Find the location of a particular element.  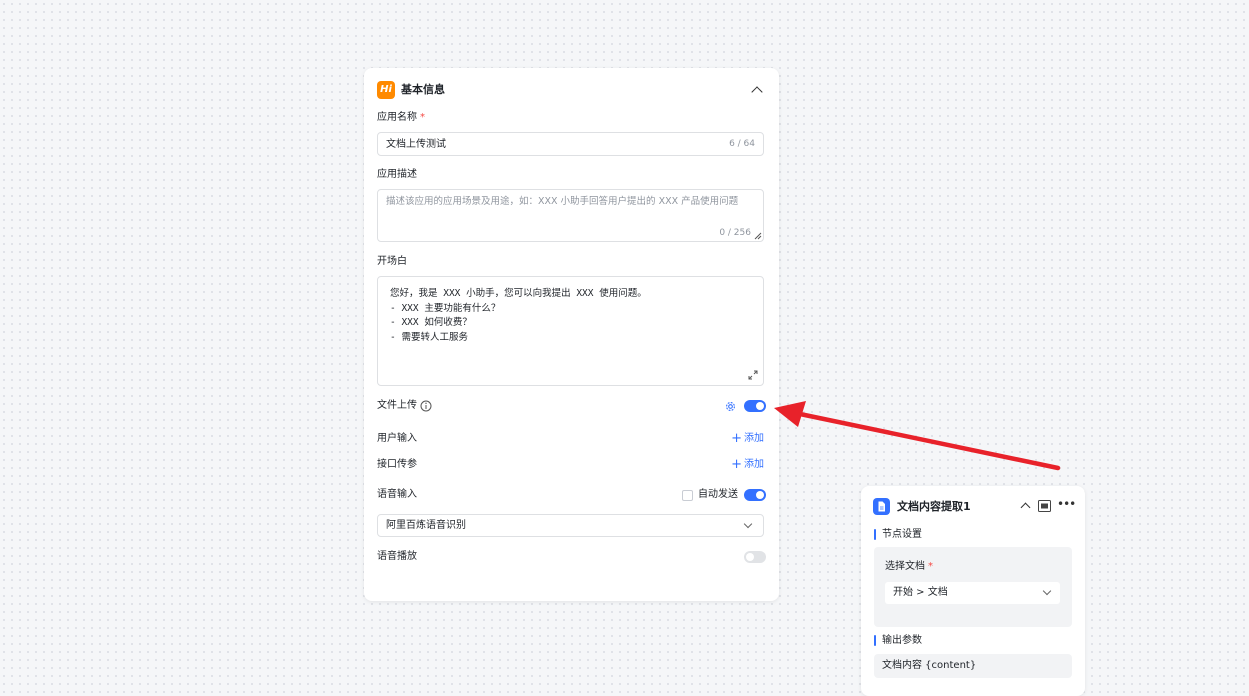

select-doc-dropdown: 开始 > 文档 is located at coordinates (972, 593).